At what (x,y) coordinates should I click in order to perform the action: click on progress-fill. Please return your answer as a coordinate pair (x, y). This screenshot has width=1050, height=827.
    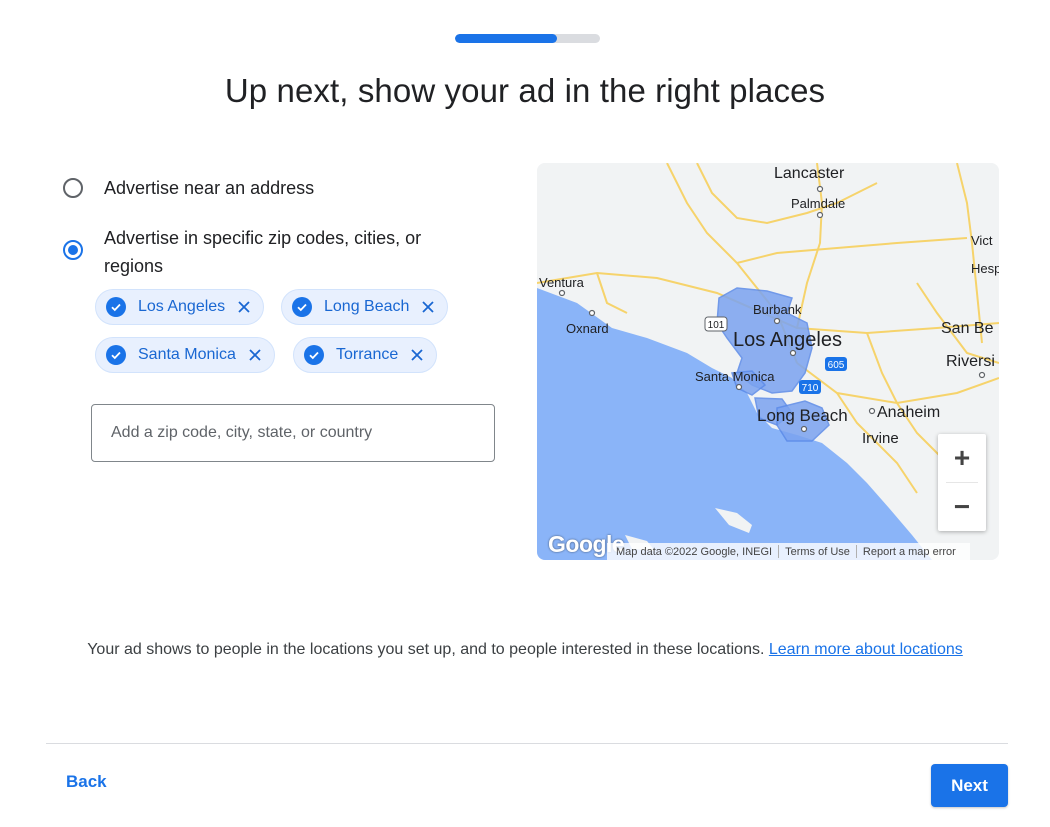
    Looking at the image, I should click on (506, 38).